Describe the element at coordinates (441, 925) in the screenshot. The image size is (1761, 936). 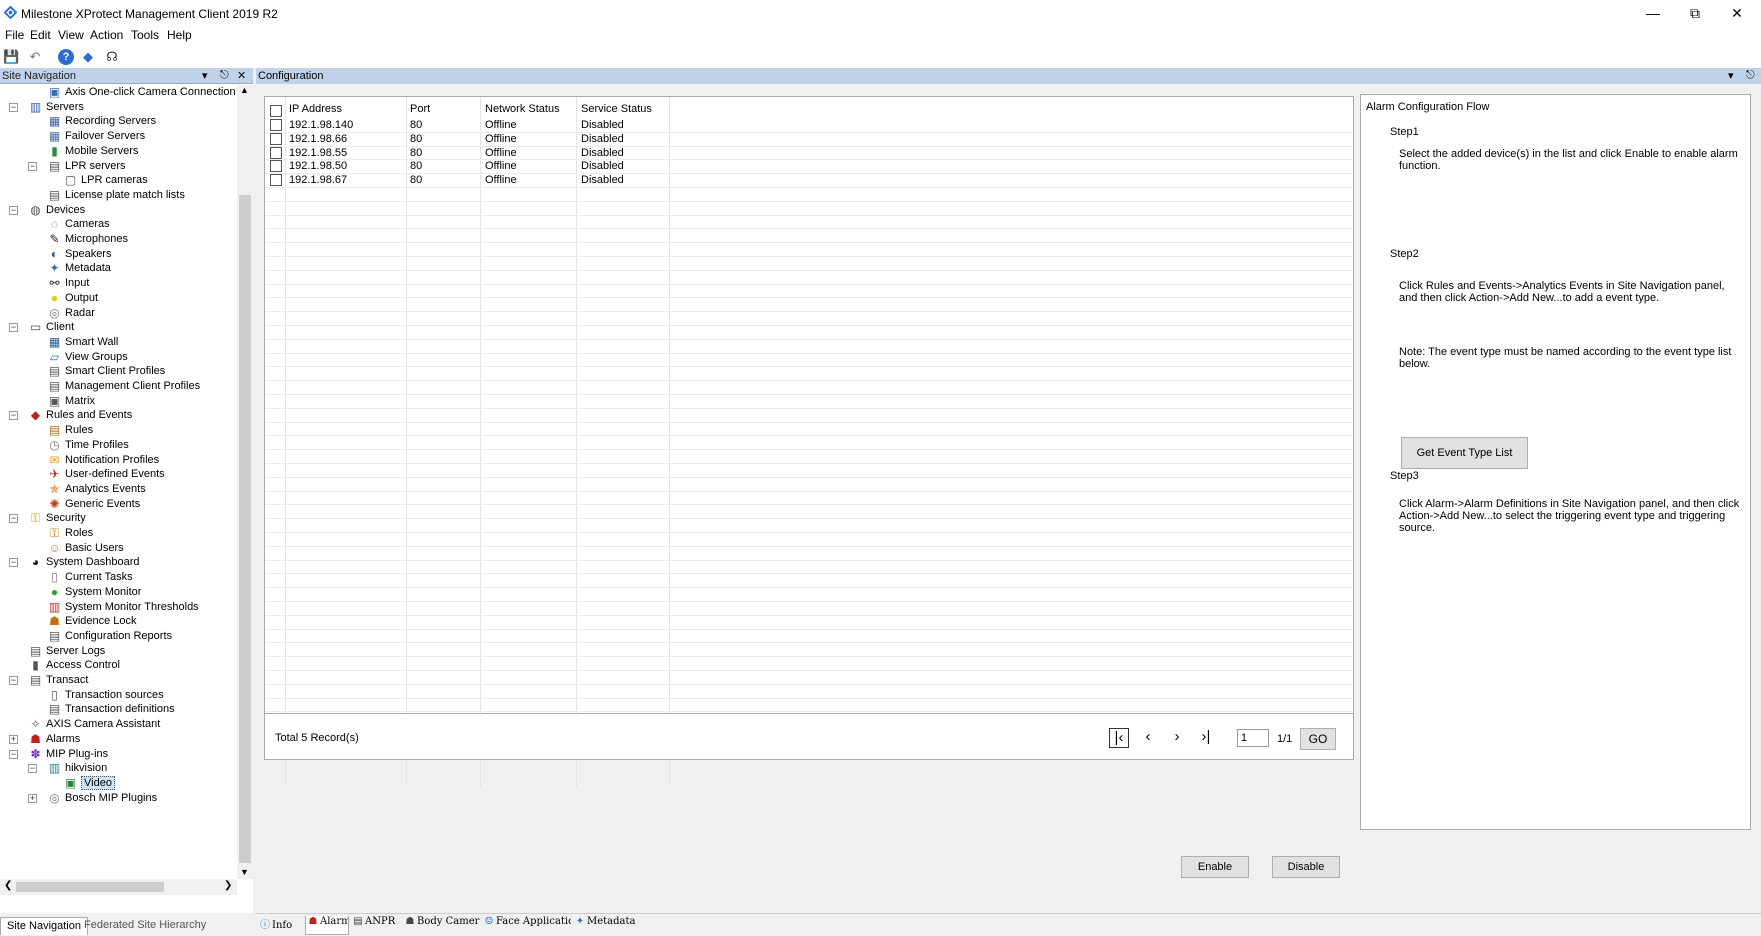
I see `tab-body-camera: ☗ Body Camera` at that location.